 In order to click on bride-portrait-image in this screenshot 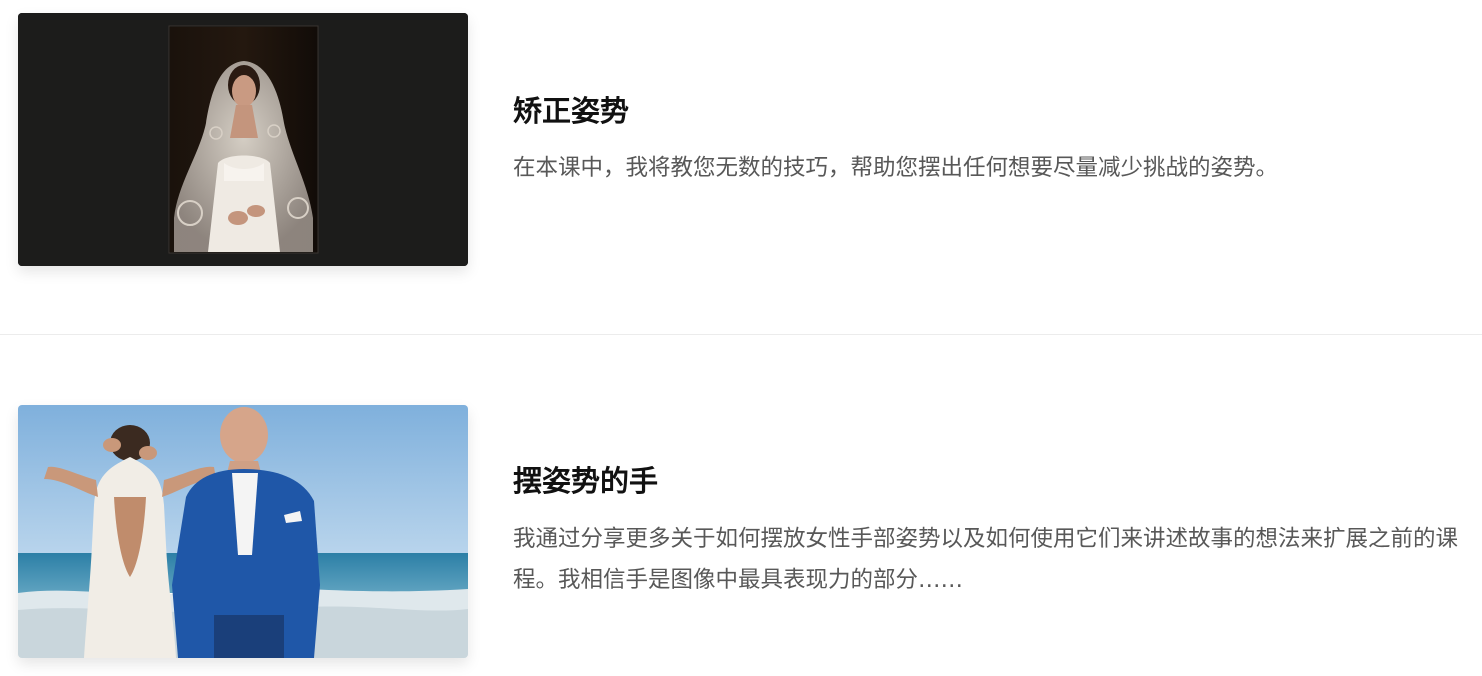, I will do `click(243, 139)`.